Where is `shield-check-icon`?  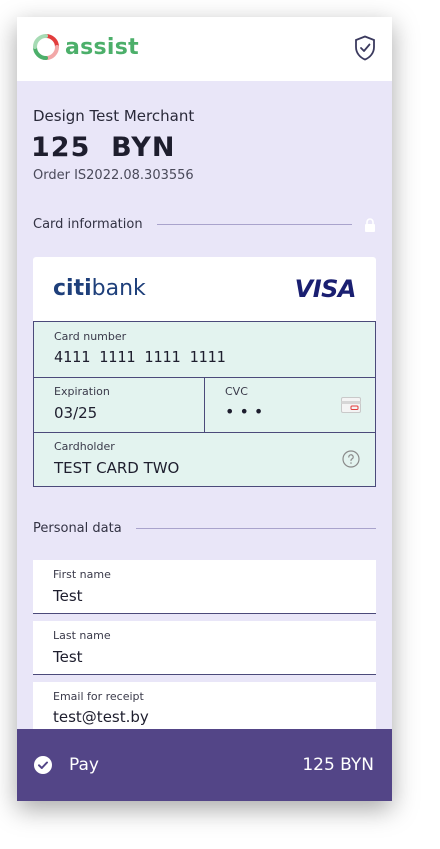
shield-check-icon is located at coordinates (365, 48).